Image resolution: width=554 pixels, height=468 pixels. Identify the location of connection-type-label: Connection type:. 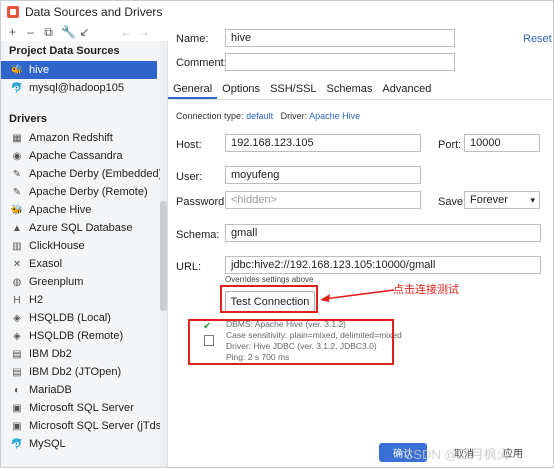
(210, 116).